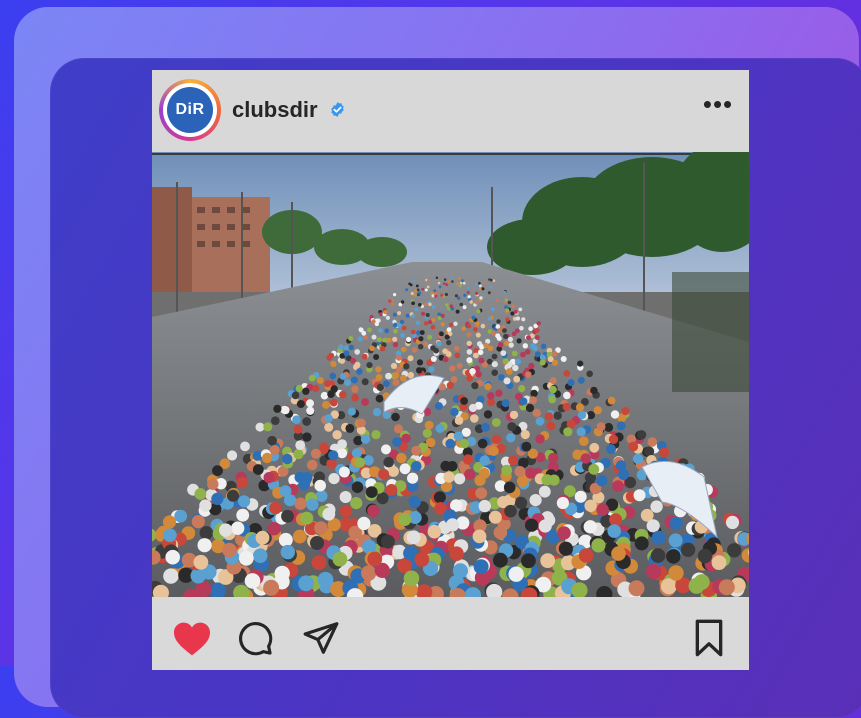  I want to click on bookmark-save-icon, so click(709, 638).